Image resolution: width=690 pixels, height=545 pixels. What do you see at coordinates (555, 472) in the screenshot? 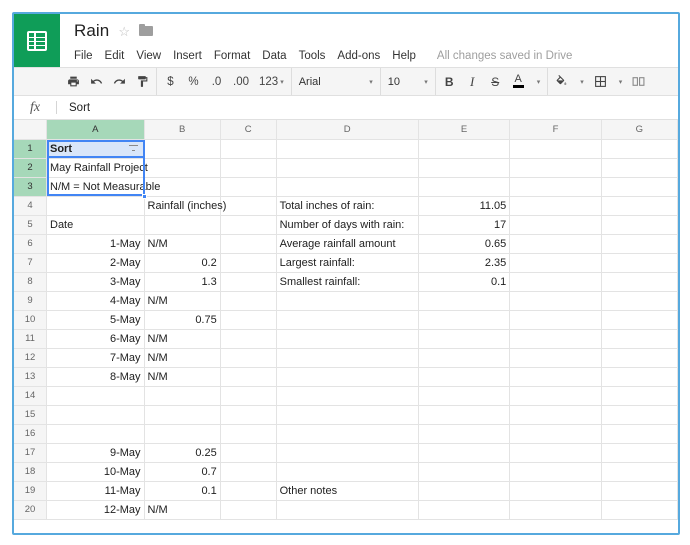
I see `cell-F18` at bounding box center [555, 472].